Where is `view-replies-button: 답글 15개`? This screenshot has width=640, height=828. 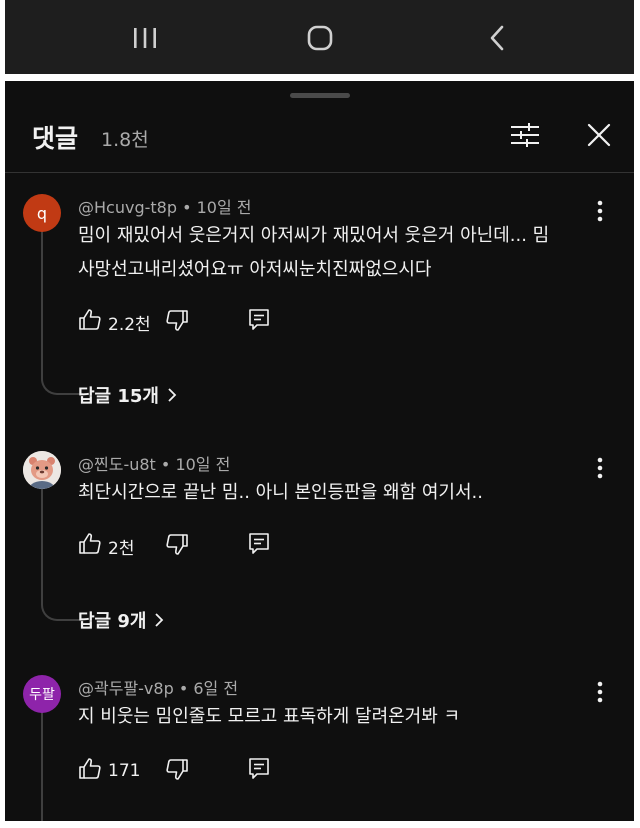
view-replies-button: 답글 15개 is located at coordinates (127, 395).